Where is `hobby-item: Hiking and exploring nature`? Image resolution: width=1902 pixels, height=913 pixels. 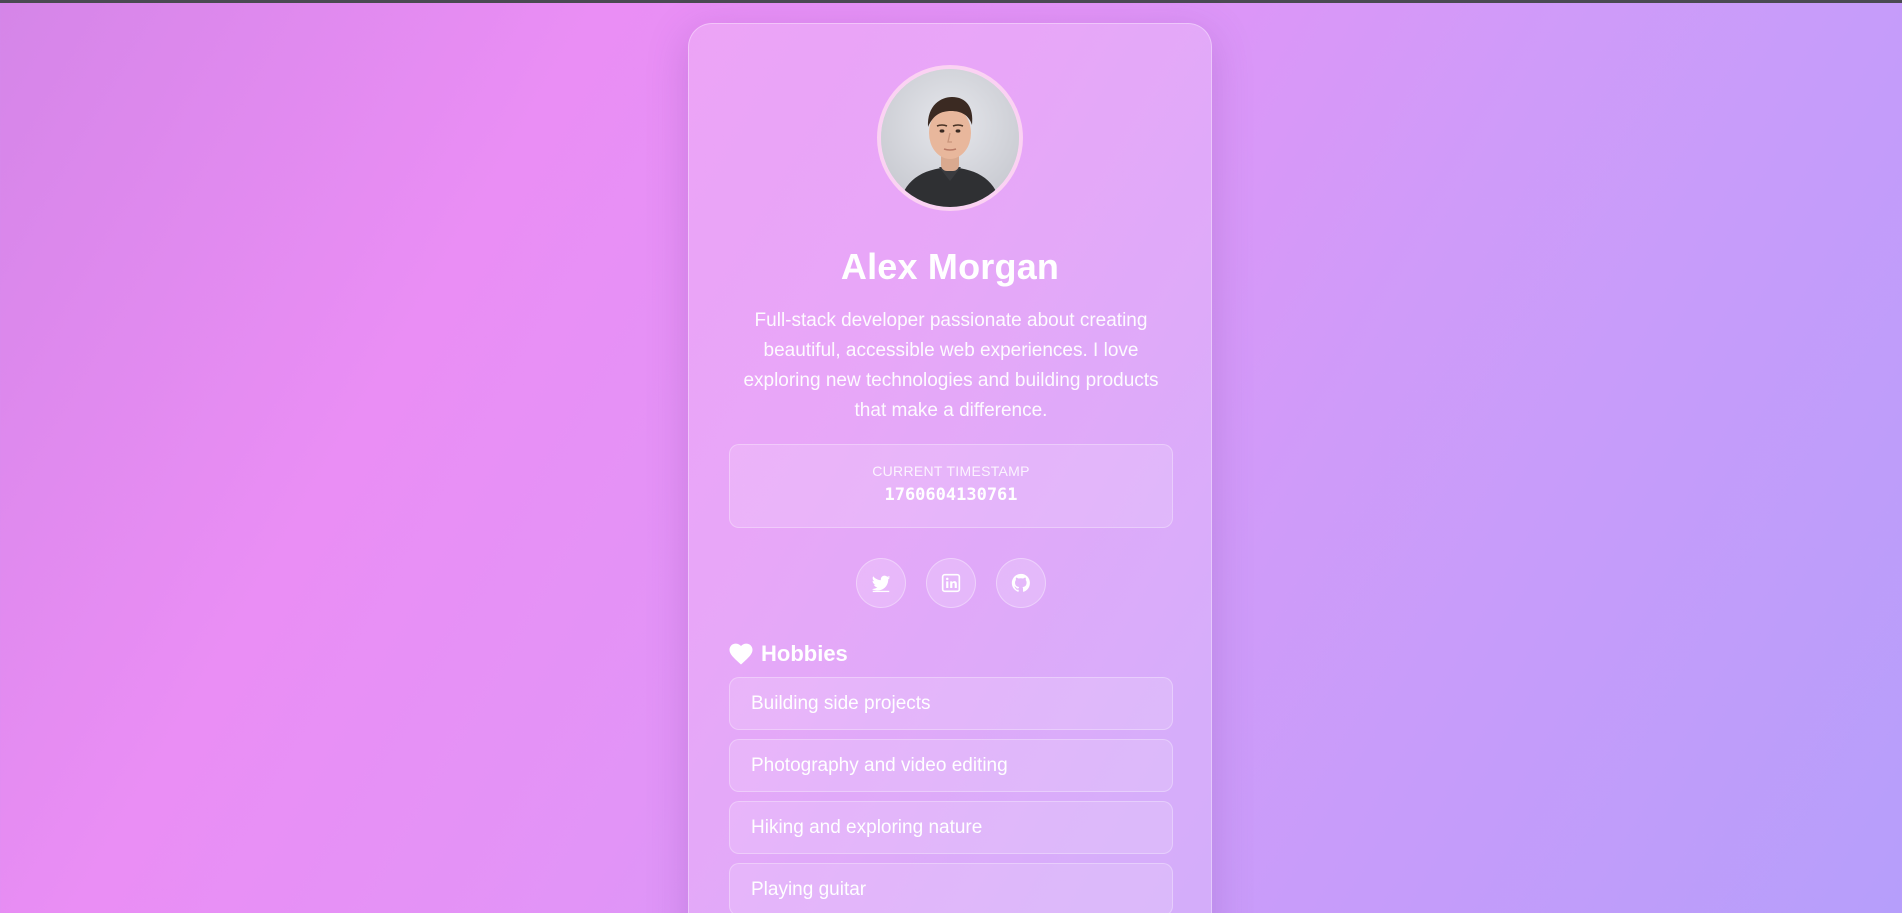
hobby-item: Hiking and exploring nature is located at coordinates (951, 827).